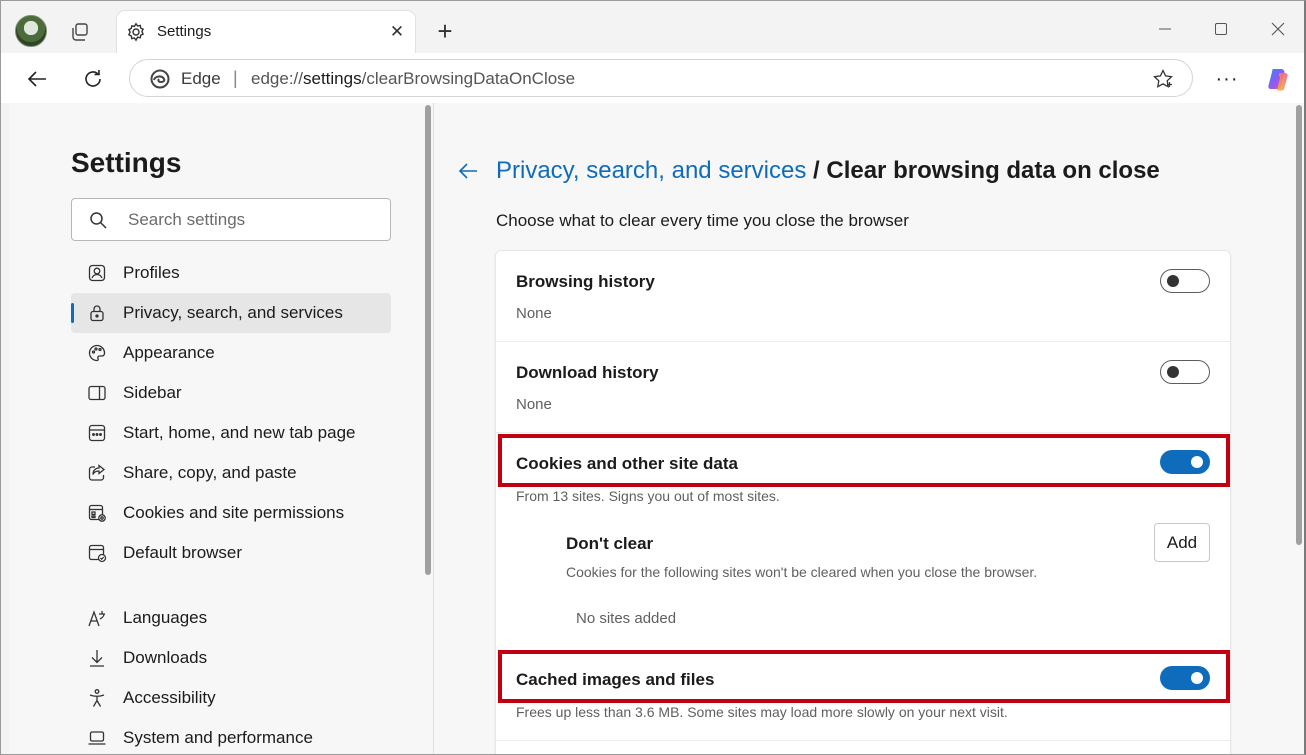 The image size is (1306, 755). What do you see at coordinates (169, 352) in the screenshot?
I see `sidebar-item-label: Appearance` at bounding box center [169, 352].